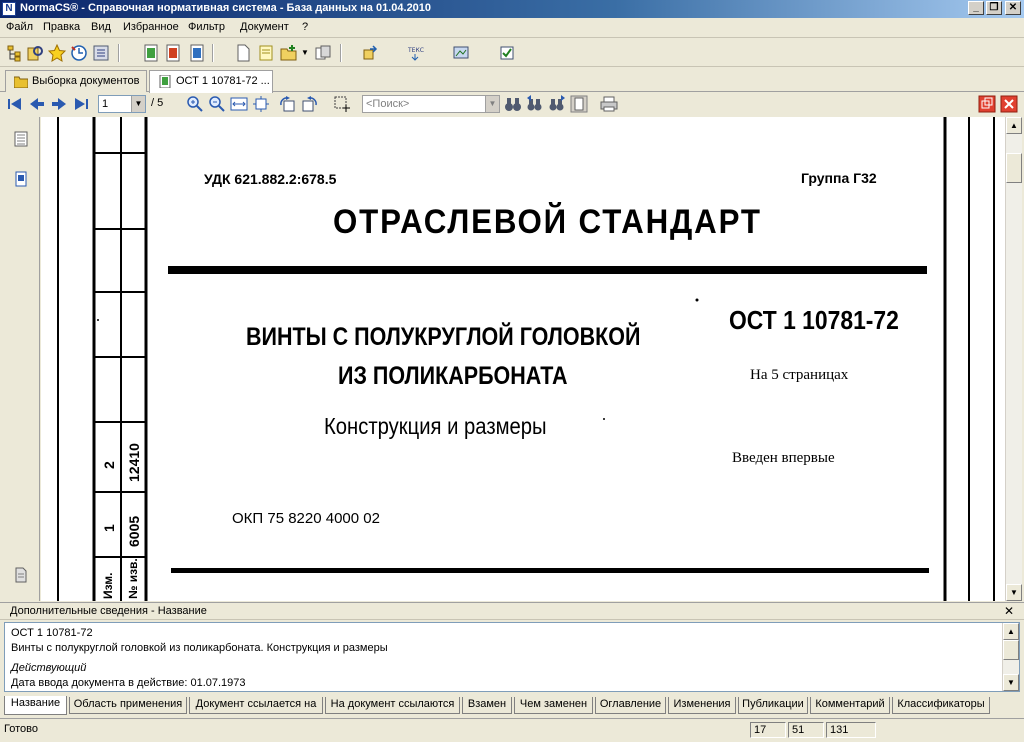 The image size is (1024, 742). I want to click on search-input: <Поиск> ▼, so click(431, 104).